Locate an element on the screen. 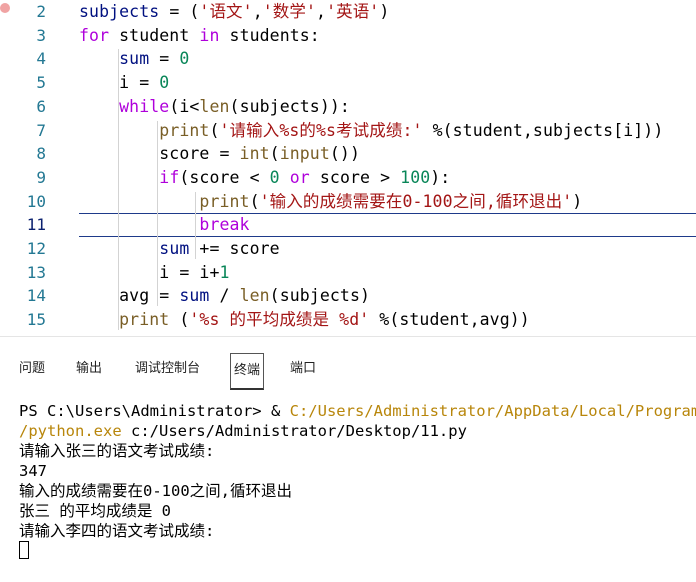 The image size is (696, 582). code-text: break is located at coordinates (224, 225).